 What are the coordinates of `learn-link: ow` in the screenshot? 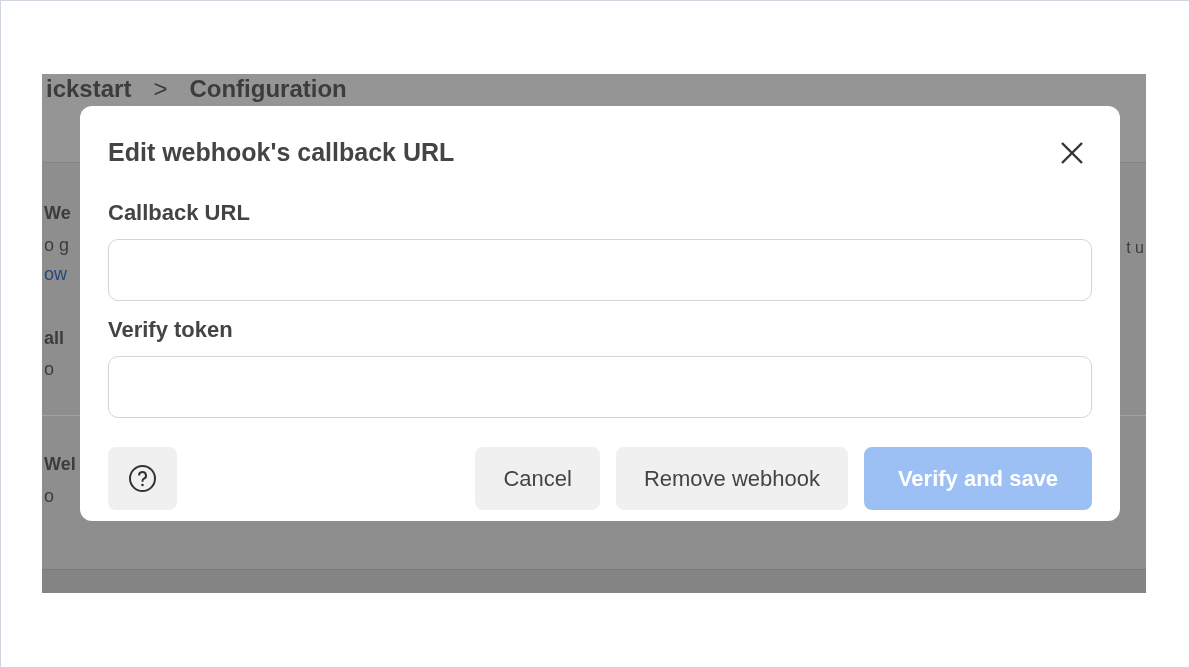 It's located at (55, 275).